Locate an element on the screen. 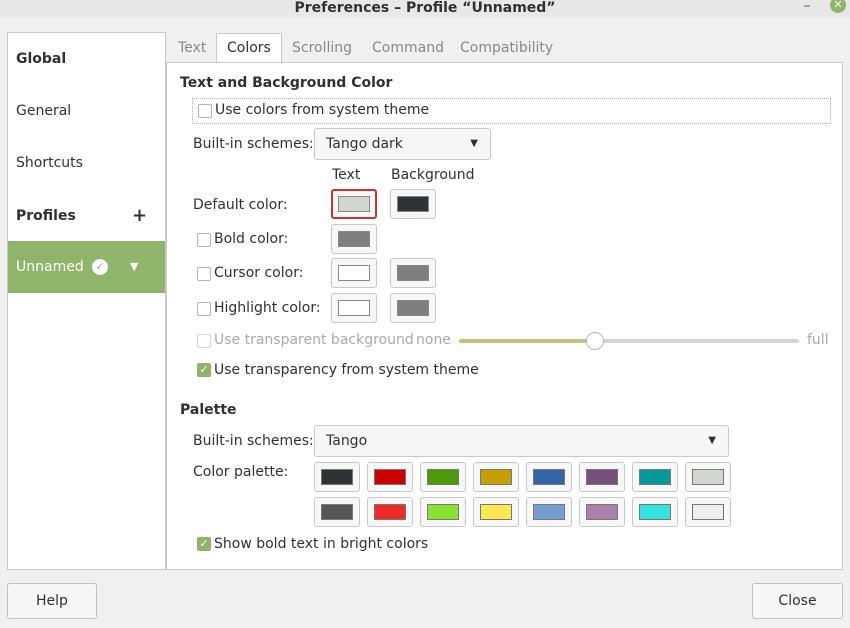 The width and height of the screenshot is (850, 628). use-system-colors-label: Use colors from system theme is located at coordinates (322, 110).